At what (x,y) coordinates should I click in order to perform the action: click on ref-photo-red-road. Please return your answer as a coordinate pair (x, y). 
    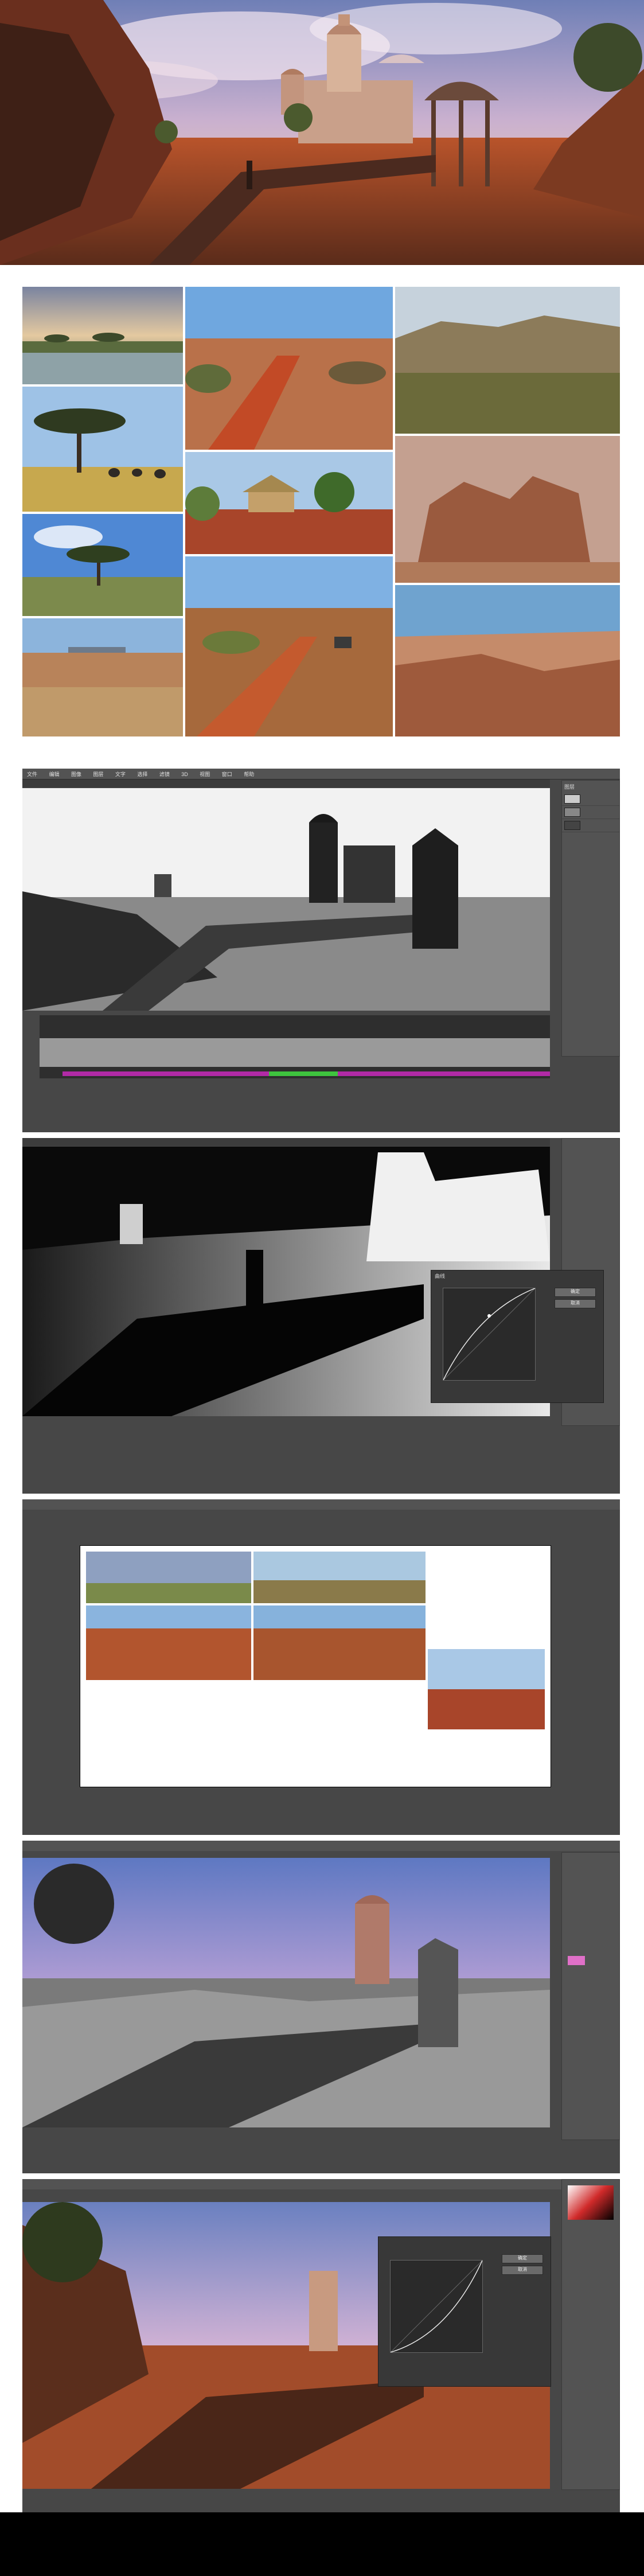
    Looking at the image, I should click on (289, 369).